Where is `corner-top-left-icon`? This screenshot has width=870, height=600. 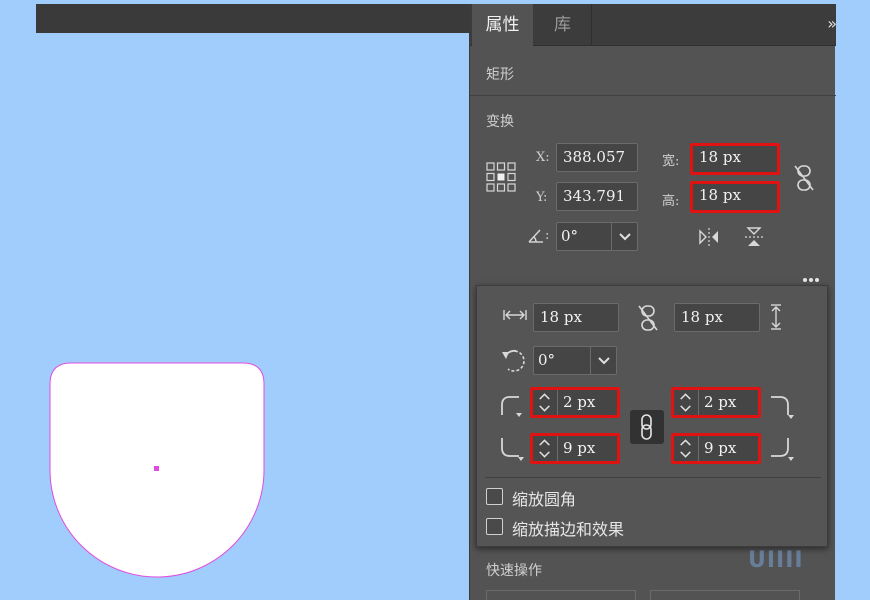 corner-top-left-icon is located at coordinates (512, 406).